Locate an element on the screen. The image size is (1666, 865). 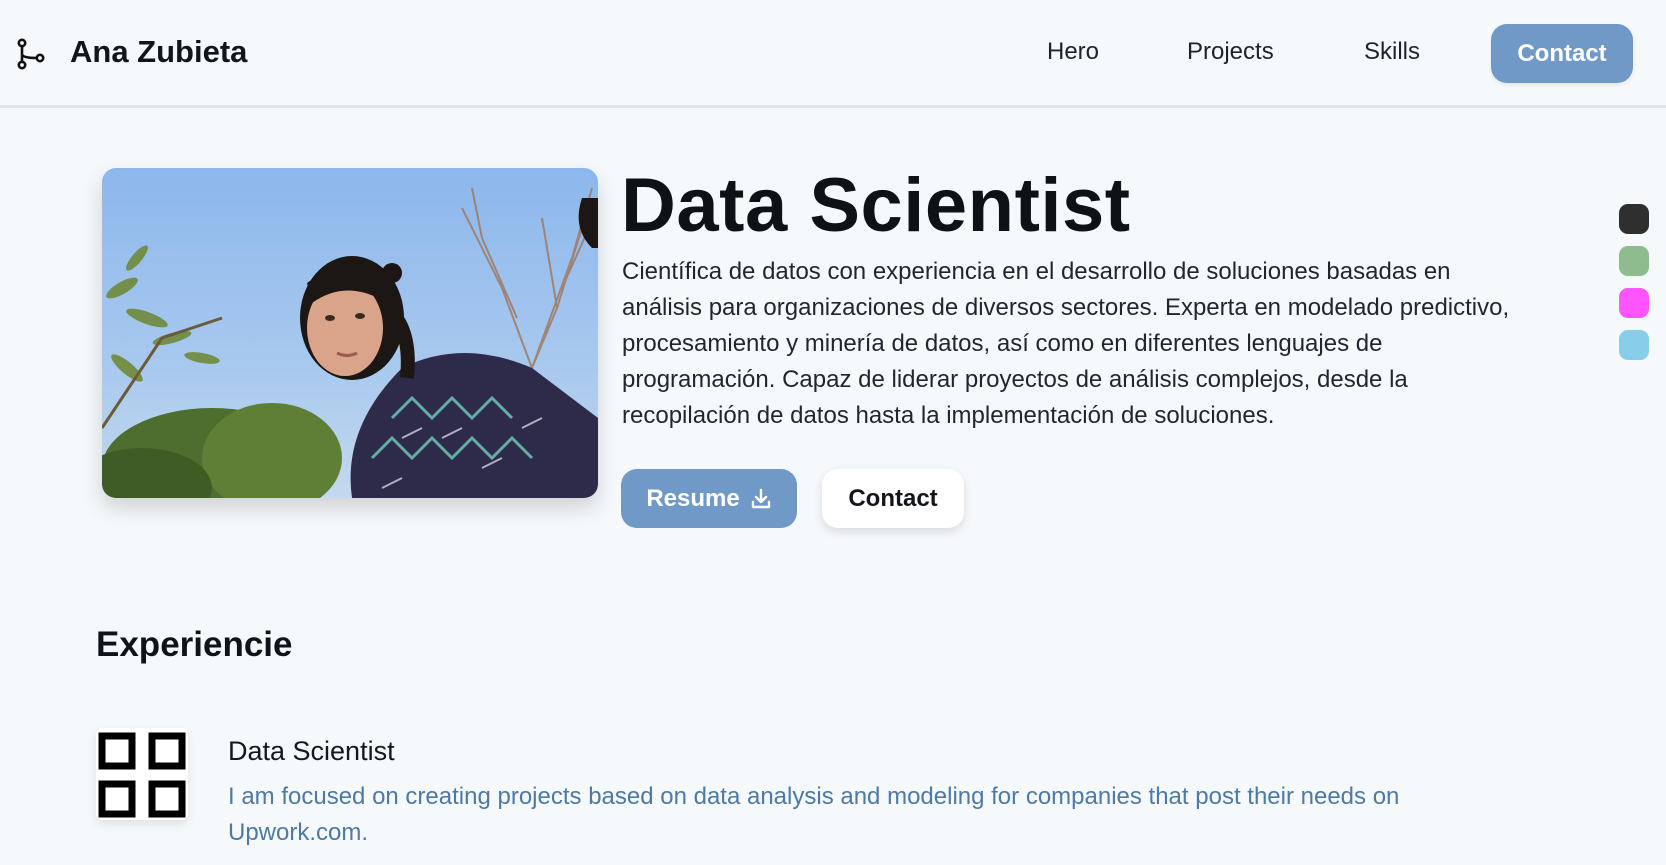
theme-swatch-magenta is located at coordinates (1634, 303).